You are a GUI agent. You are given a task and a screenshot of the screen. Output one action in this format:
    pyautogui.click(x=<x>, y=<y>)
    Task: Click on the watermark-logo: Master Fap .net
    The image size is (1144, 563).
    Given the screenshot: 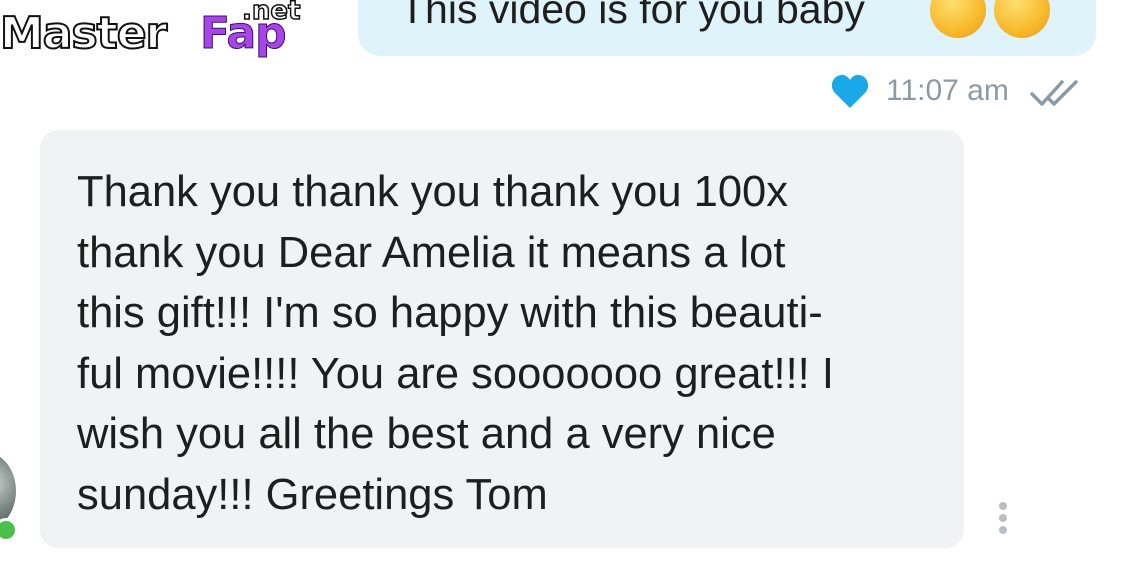 What is the action you would take?
    pyautogui.click(x=155, y=40)
    